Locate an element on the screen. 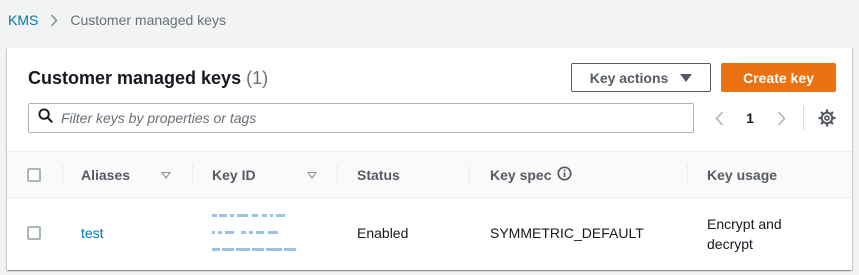 Image resolution: width=859 pixels, height=275 pixels. column-status: Status is located at coordinates (378, 175).